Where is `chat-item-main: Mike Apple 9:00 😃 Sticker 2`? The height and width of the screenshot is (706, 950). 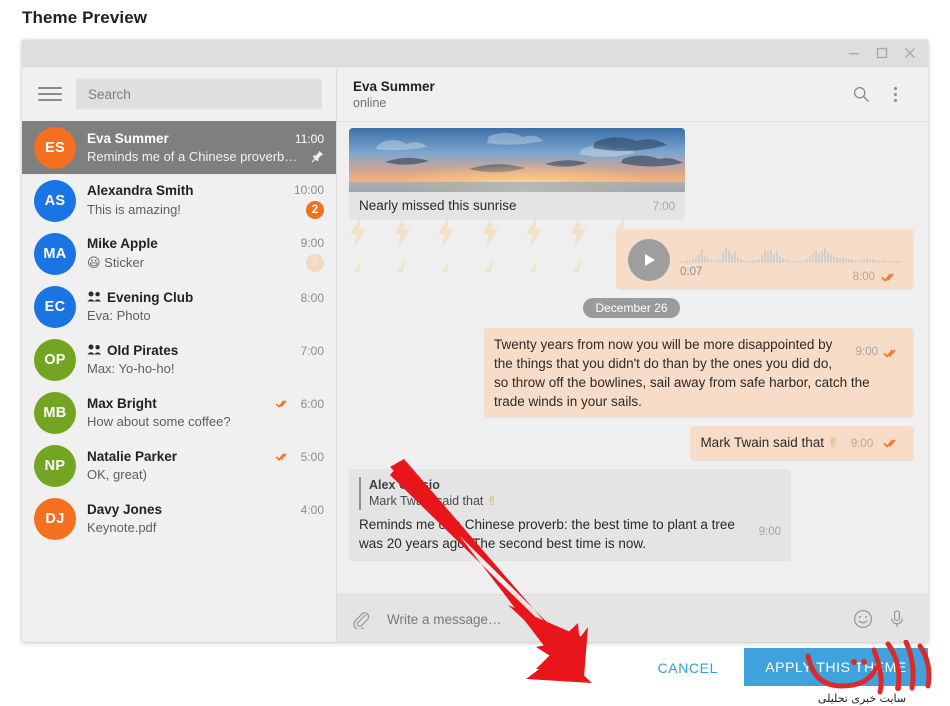 chat-item-main: Mike Apple 9:00 😃 Sticker 2 is located at coordinates (205, 254).